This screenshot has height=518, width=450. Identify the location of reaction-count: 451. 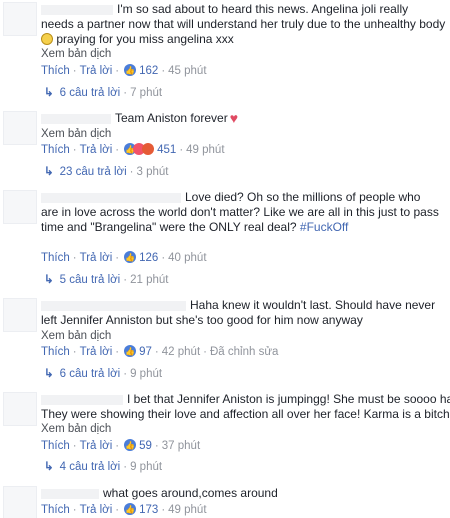
(166, 150).